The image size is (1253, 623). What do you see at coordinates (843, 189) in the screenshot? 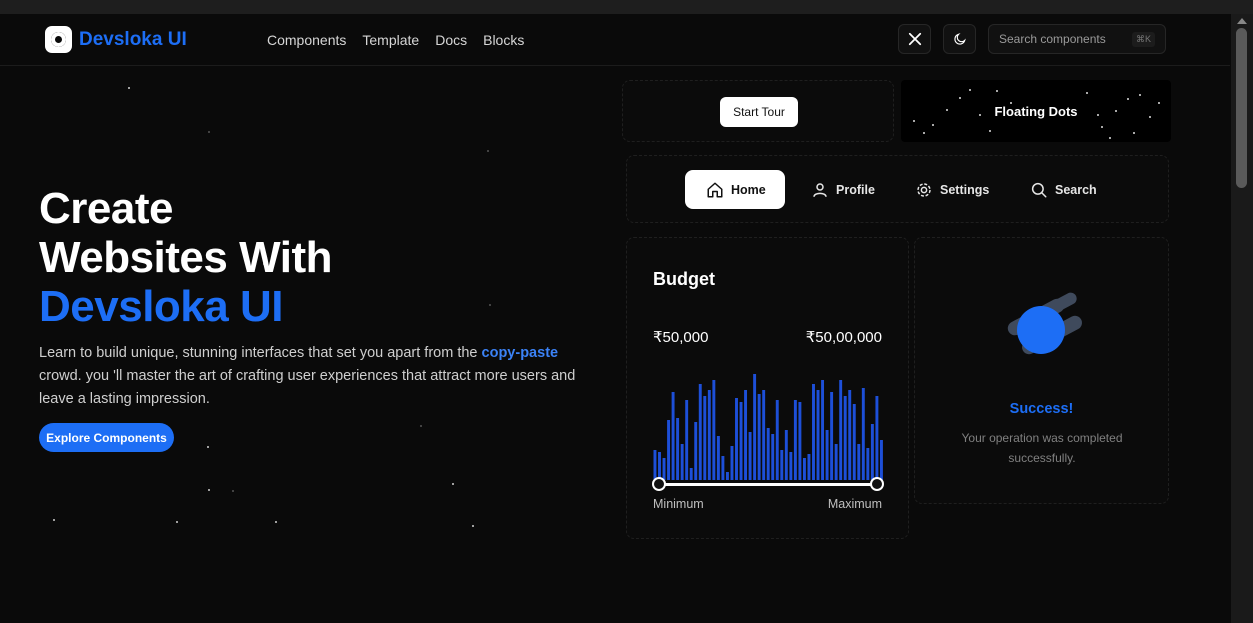
I see `tab-profile: Profile` at bounding box center [843, 189].